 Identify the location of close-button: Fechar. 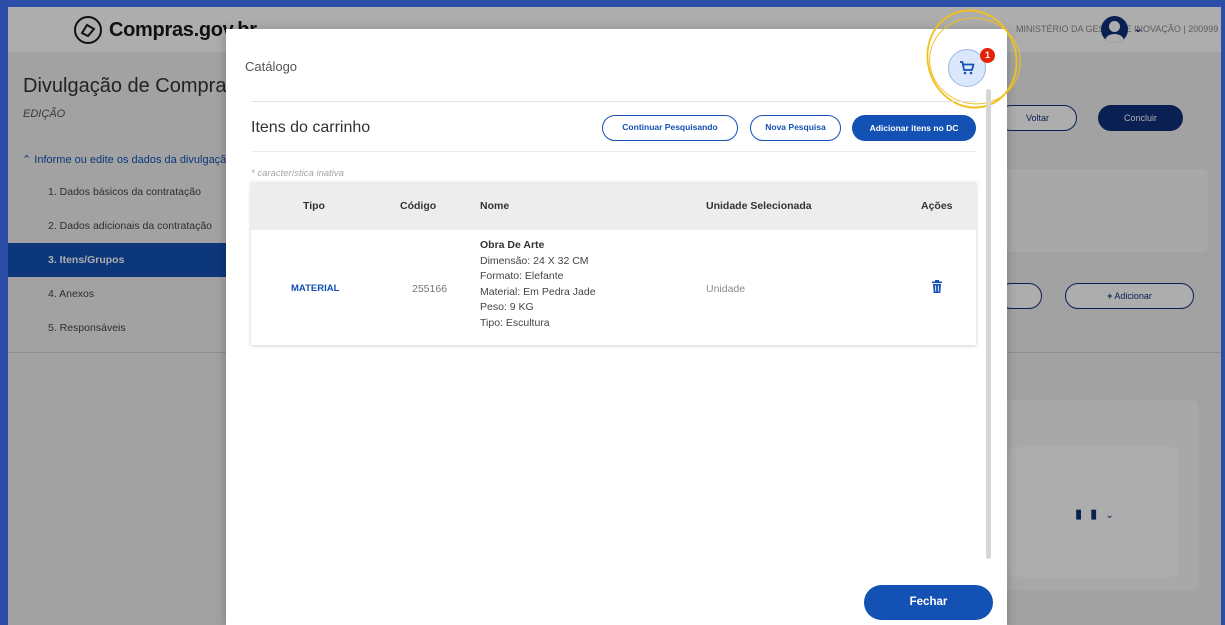
(928, 602).